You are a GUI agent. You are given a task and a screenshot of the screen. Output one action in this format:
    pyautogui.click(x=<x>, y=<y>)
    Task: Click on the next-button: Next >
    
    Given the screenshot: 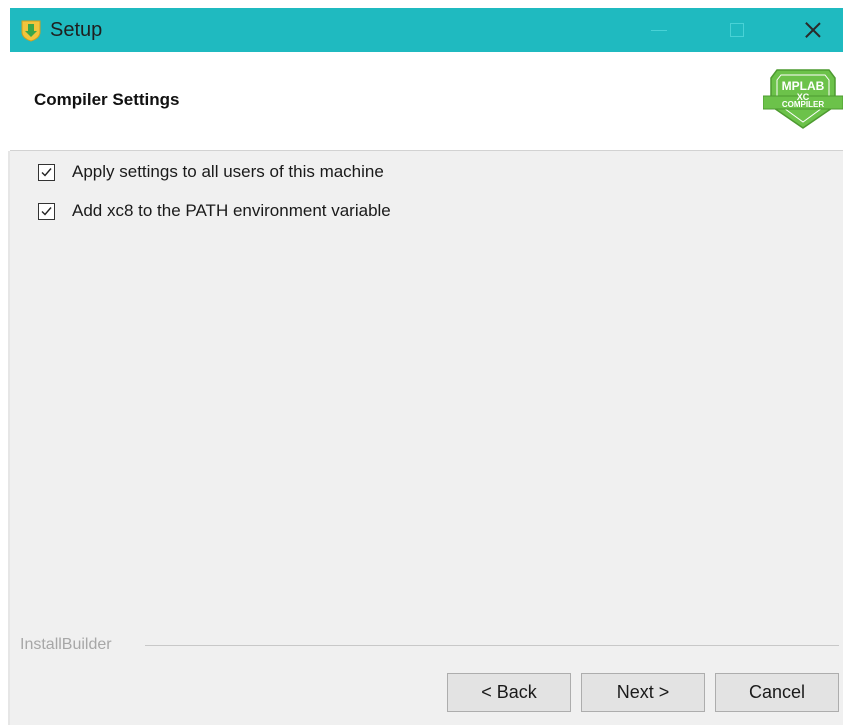 What is the action you would take?
    pyautogui.click(x=643, y=692)
    